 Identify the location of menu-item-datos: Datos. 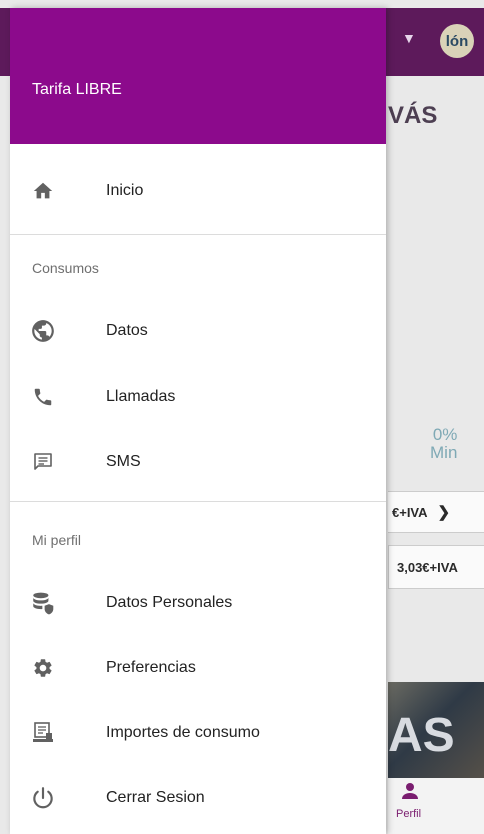
(198, 331).